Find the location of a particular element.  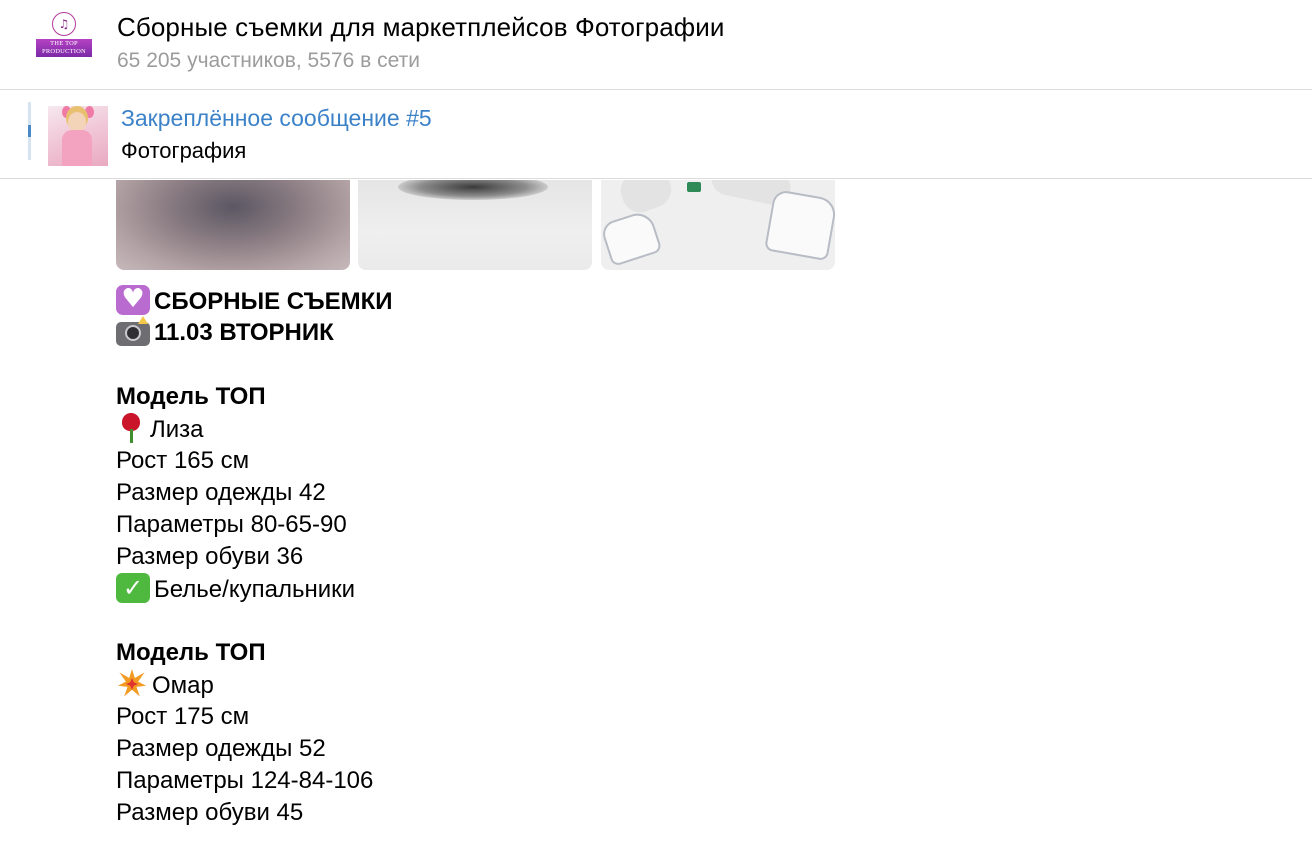

camera-flash-icon is located at coordinates (133, 334).